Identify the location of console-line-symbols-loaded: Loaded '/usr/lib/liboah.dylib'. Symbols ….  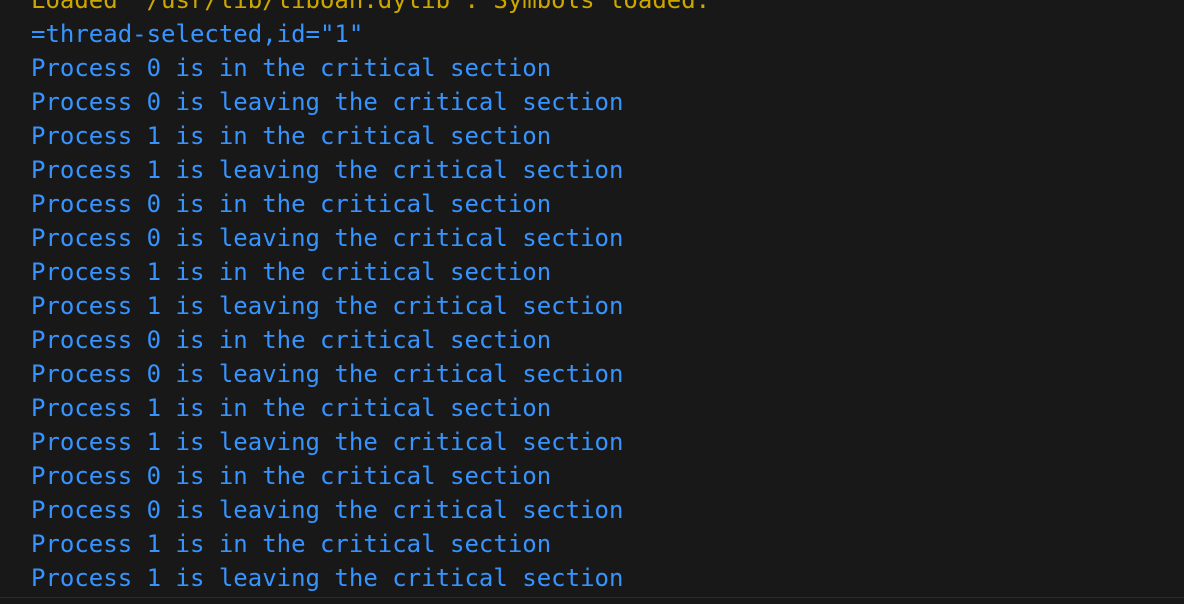
(371, 7).